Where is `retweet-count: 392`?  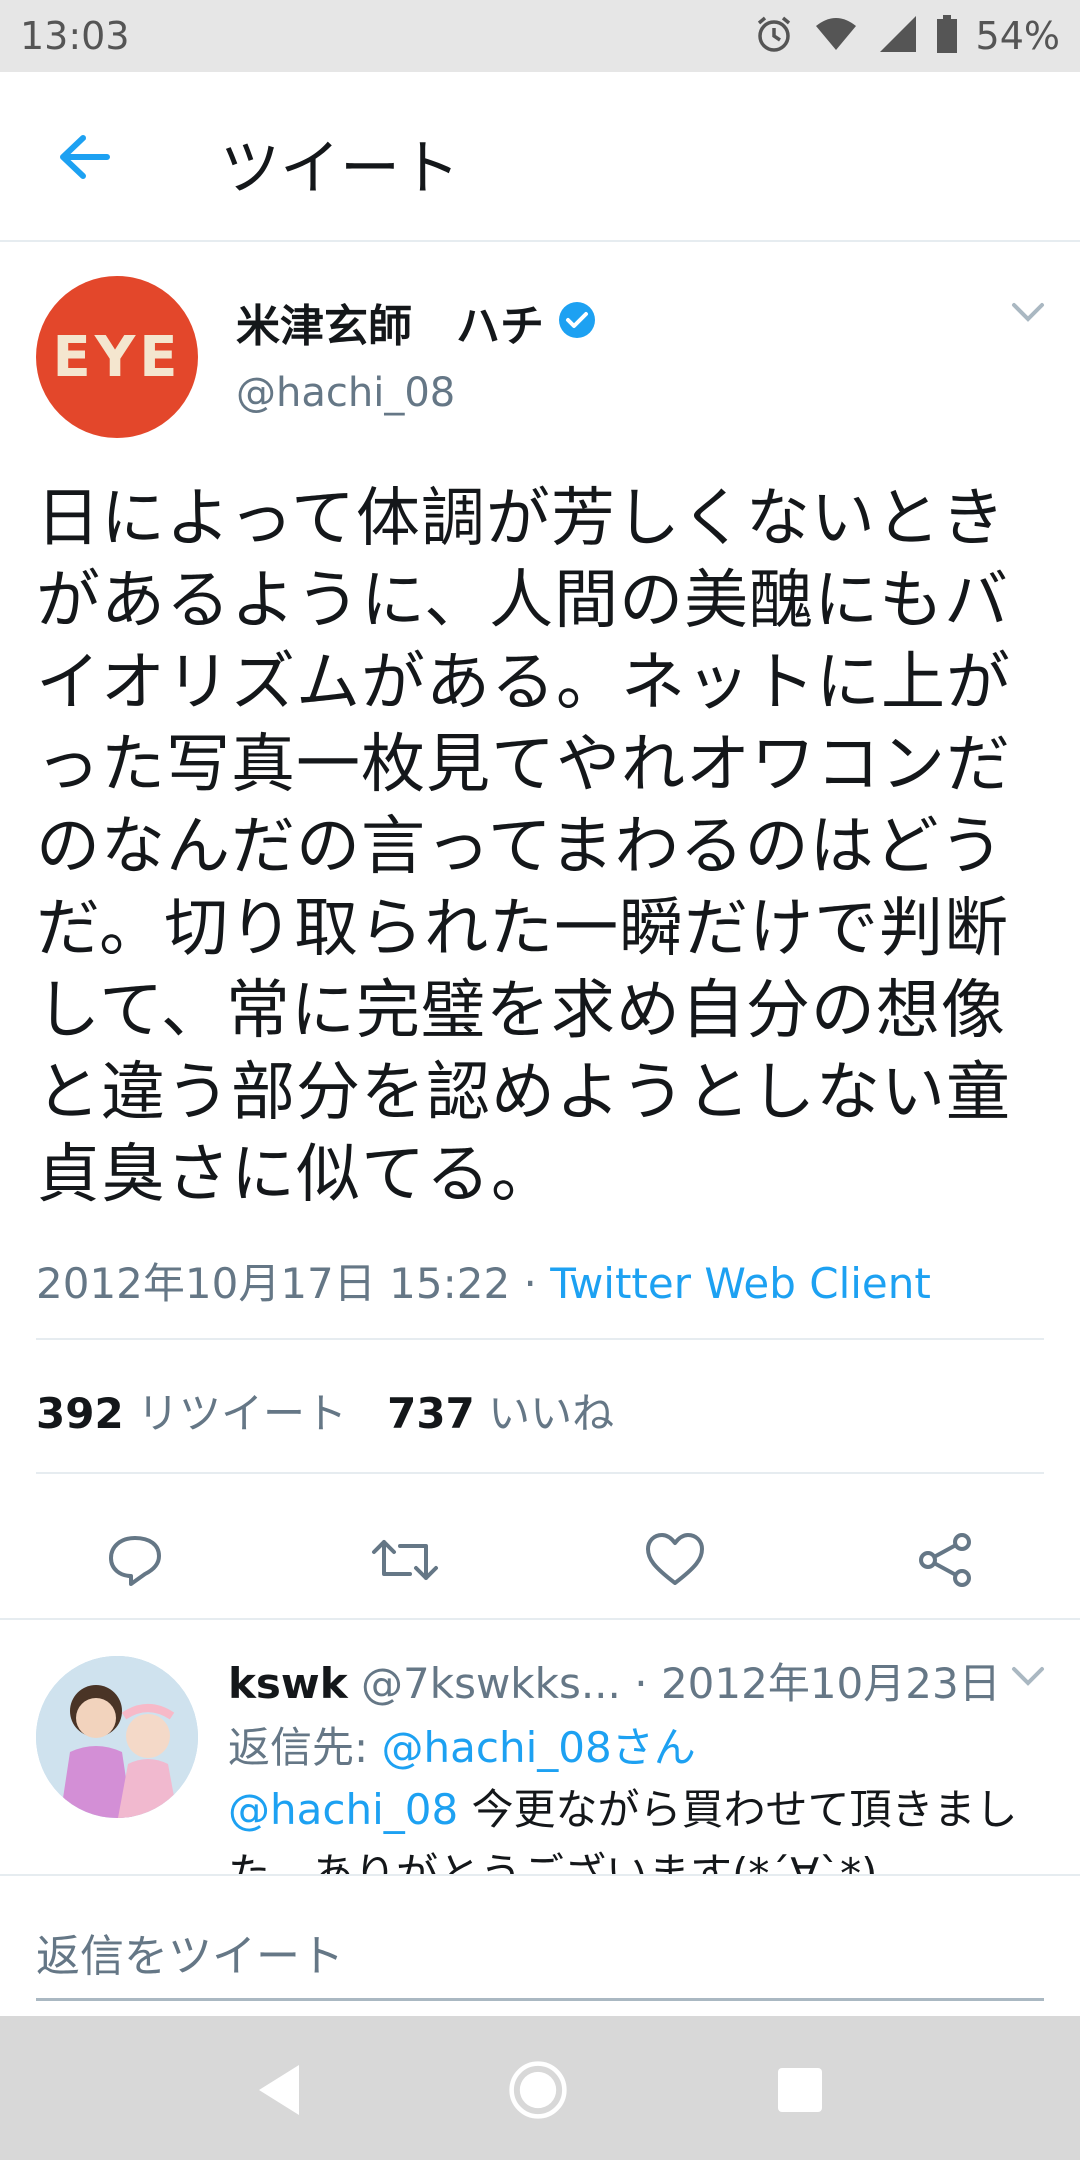 retweet-count: 392 is located at coordinates (80, 1413).